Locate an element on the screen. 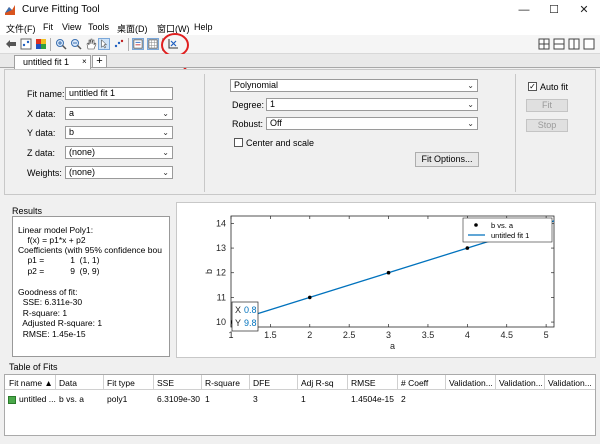  column-header-r-square: R-square is located at coordinates (222, 383).